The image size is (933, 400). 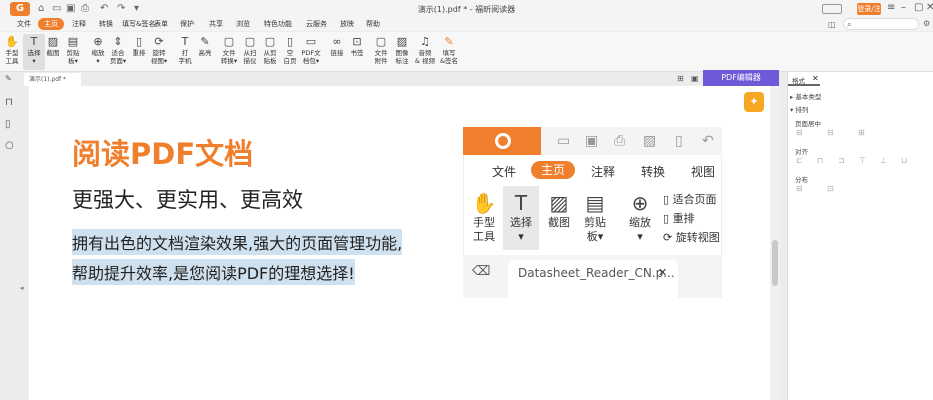 I want to click on menu-convert: 转换, so click(x=106, y=24).